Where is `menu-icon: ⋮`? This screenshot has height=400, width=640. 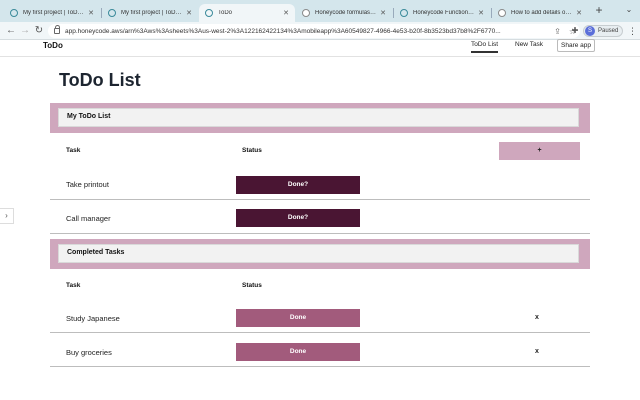
menu-icon: ⋮ is located at coordinates (632, 31).